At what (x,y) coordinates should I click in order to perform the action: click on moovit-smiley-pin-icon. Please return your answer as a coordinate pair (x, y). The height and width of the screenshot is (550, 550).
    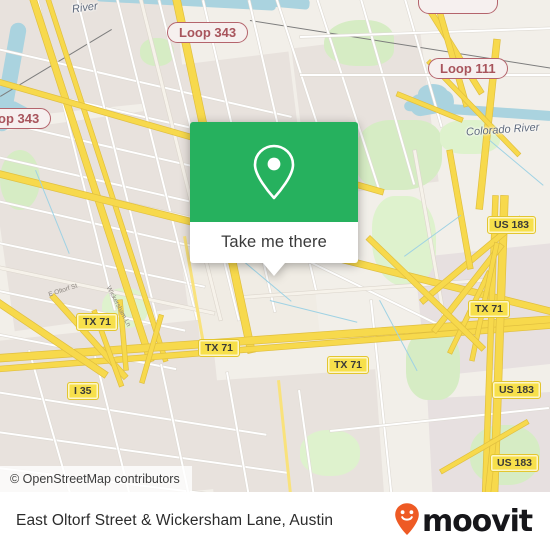
    Looking at the image, I should click on (407, 521).